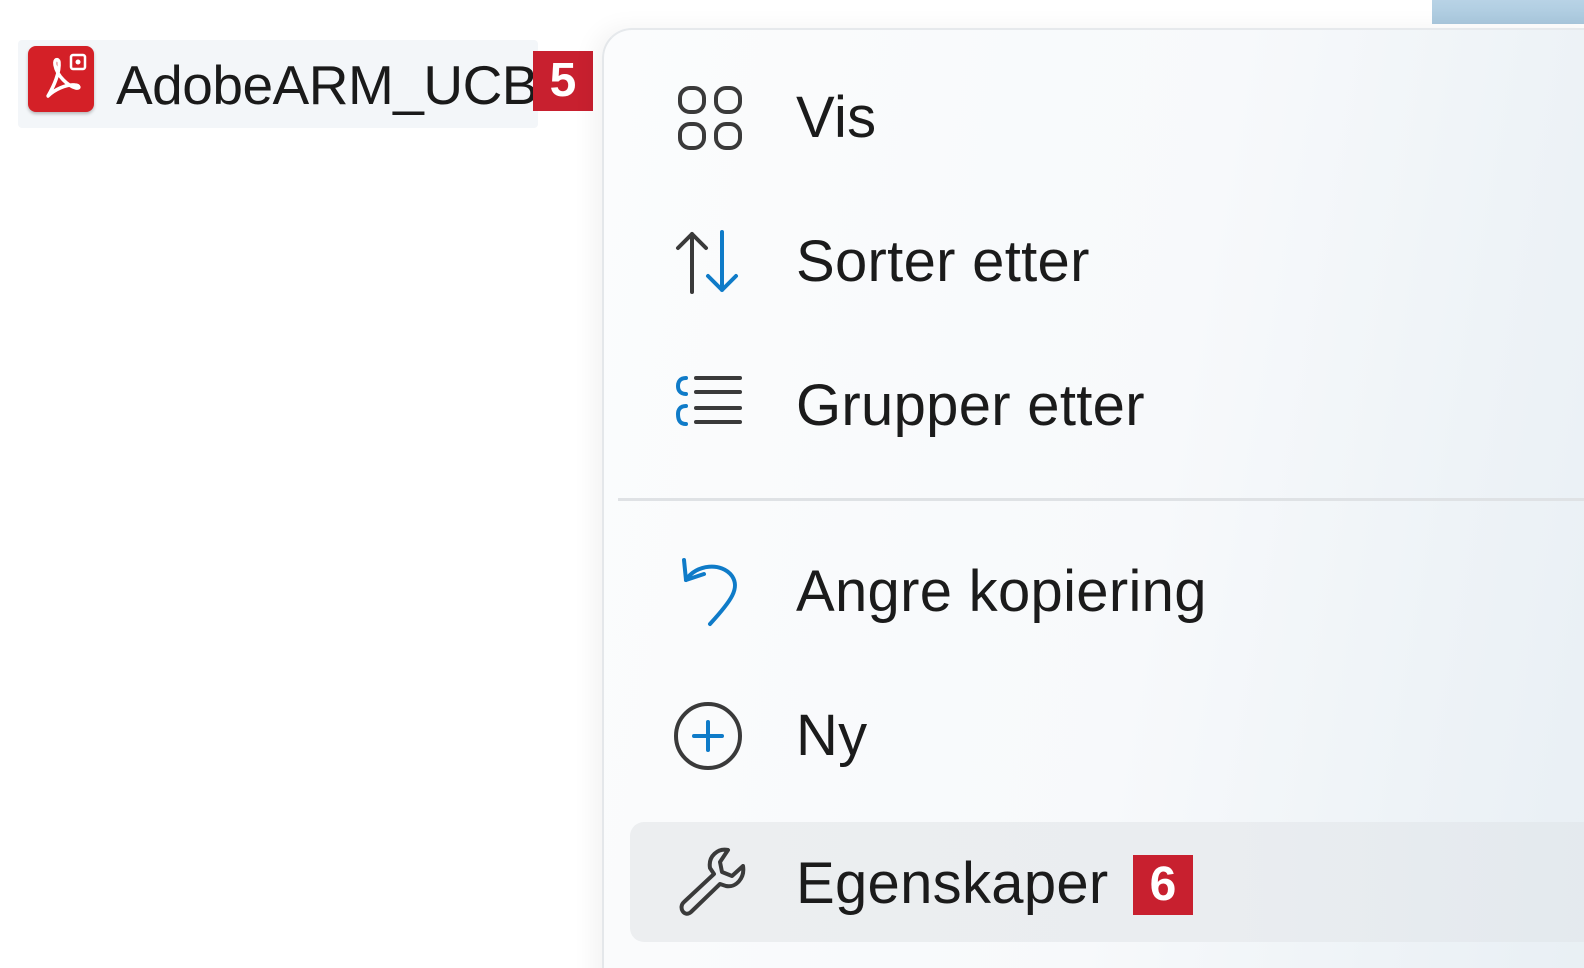 The width and height of the screenshot is (1584, 968). I want to click on step-badge-6: 6, so click(1163, 885).